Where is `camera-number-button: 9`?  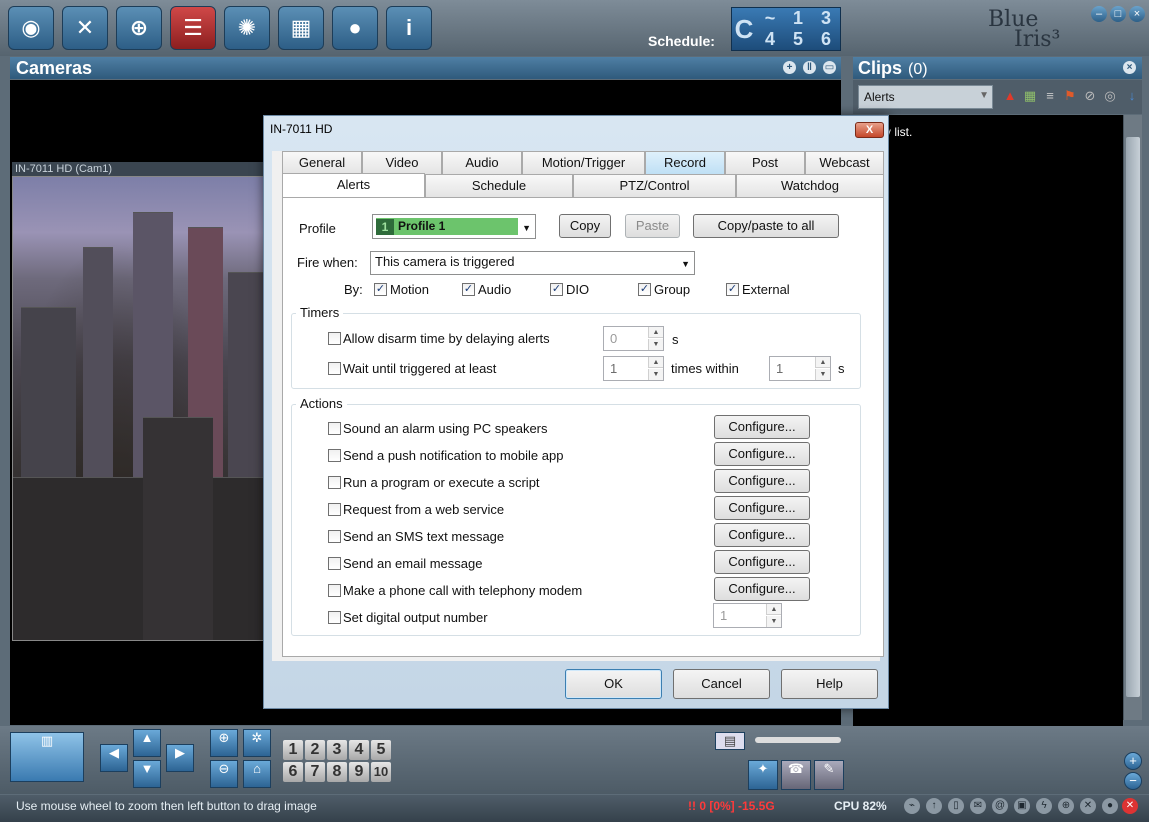
camera-number-button: 9 is located at coordinates (359, 772).